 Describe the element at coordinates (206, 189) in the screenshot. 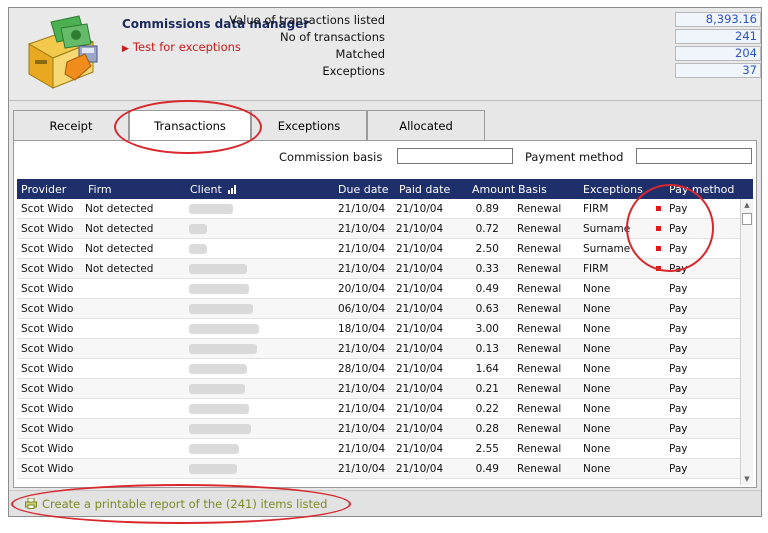

I see `col-client-label: Client` at that location.